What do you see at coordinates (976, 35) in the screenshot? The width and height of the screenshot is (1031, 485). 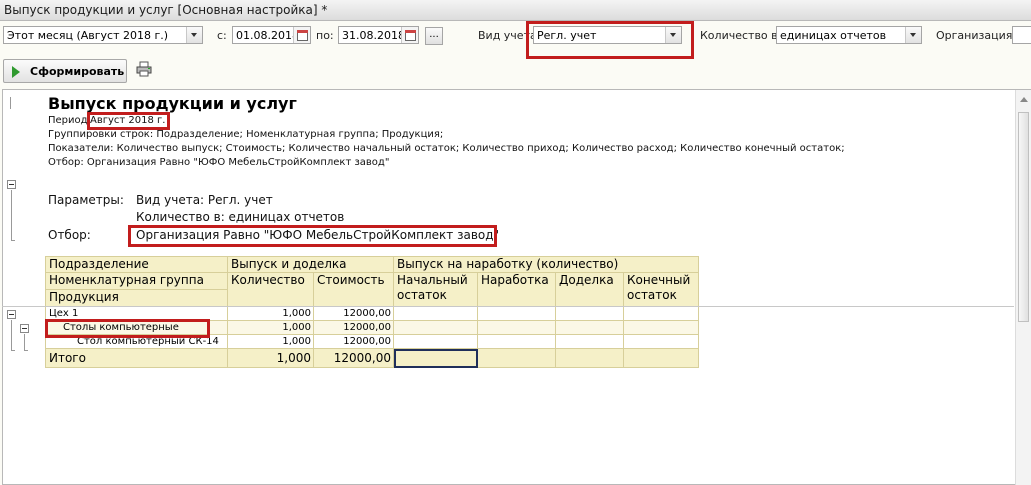 I see `organization-label: Организация:` at bounding box center [976, 35].